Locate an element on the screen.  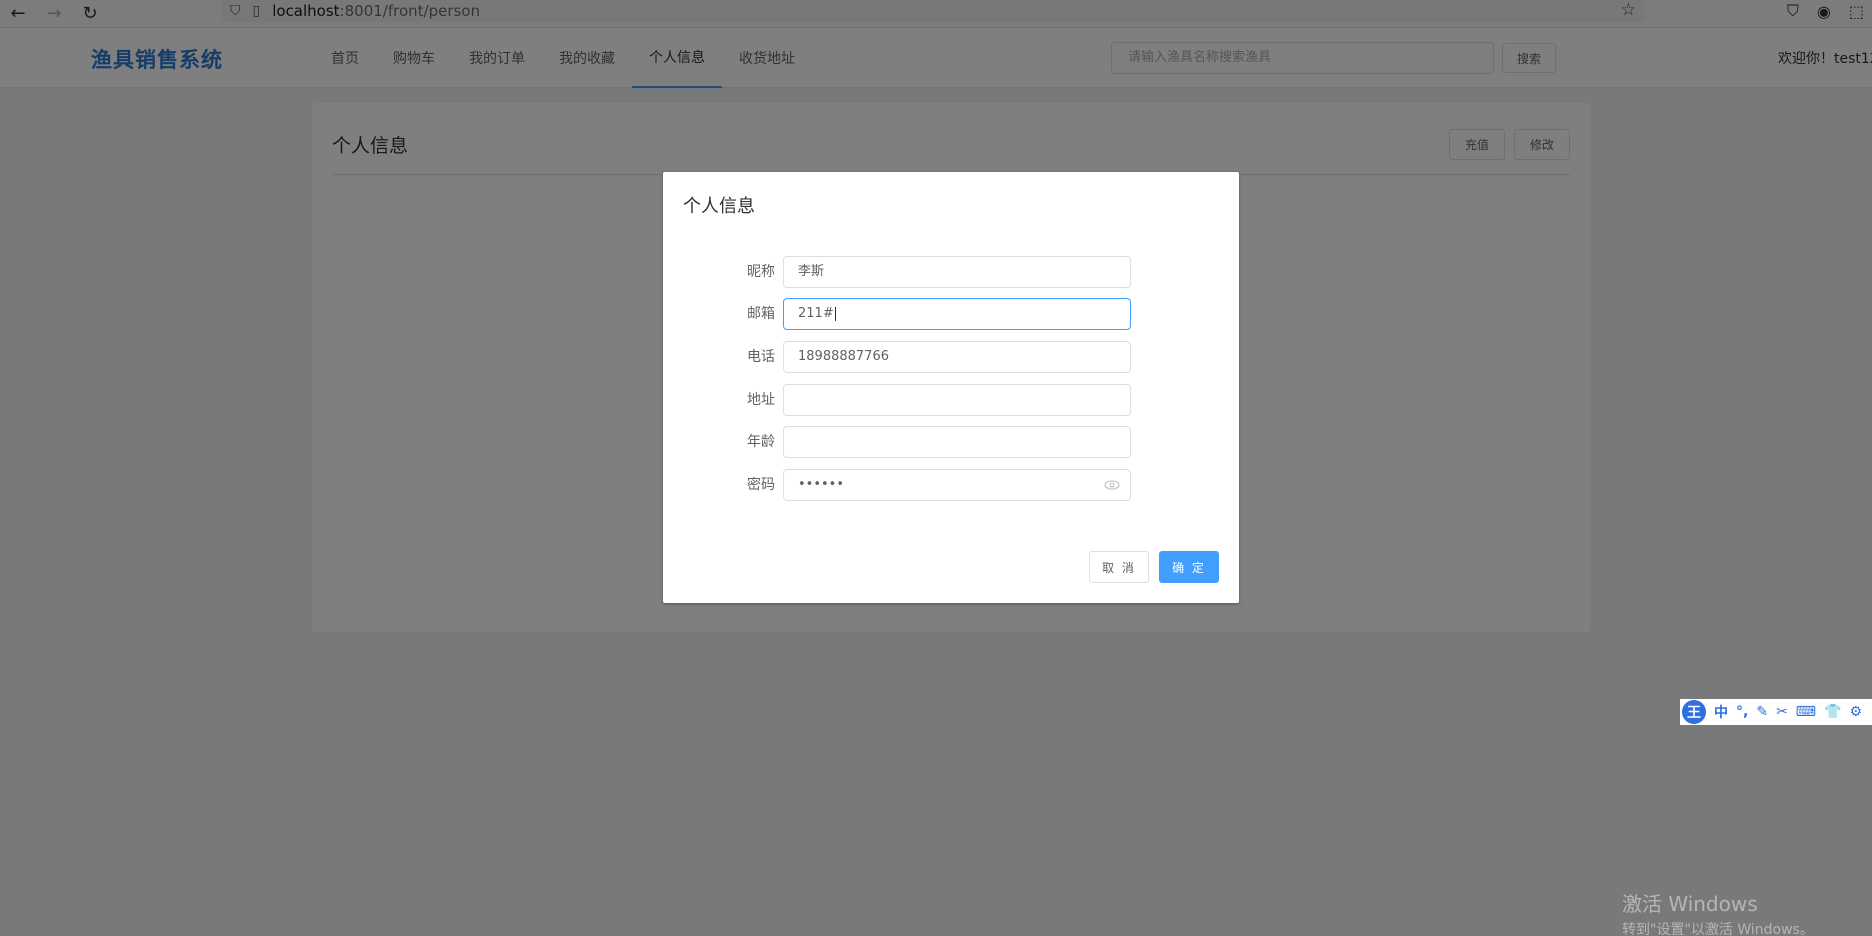
ime-toolbar: 王 中 °, ✎ ✂ ⌨ 👕 ⚙ is located at coordinates (1776, 712).